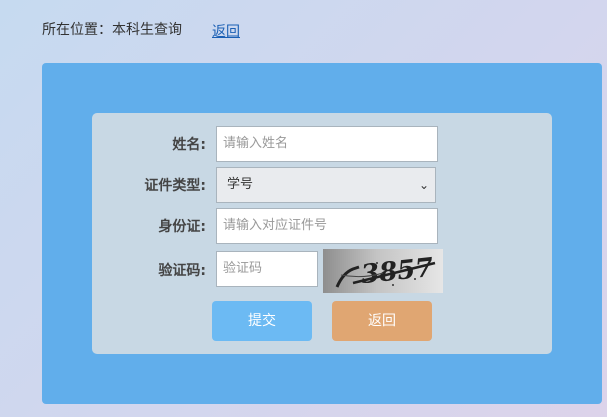 The height and width of the screenshot is (417, 607). What do you see at coordinates (240, 184) in the screenshot?
I see `id-type-value: 学号` at bounding box center [240, 184].